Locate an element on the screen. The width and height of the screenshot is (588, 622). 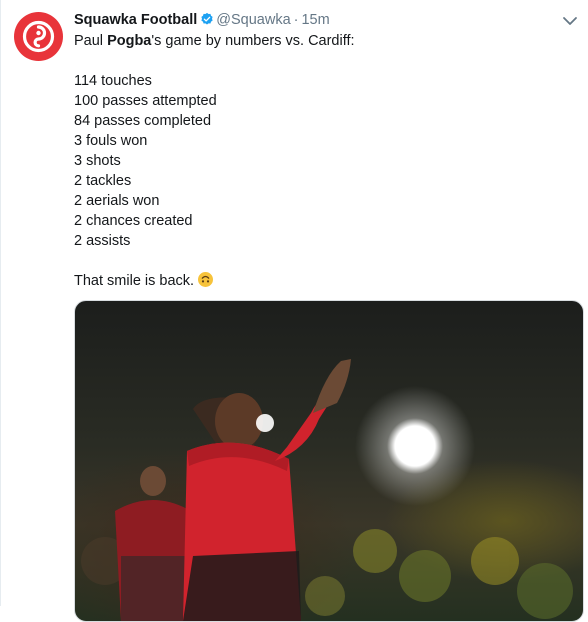
stat-line: 2 assists is located at coordinates (102, 241).